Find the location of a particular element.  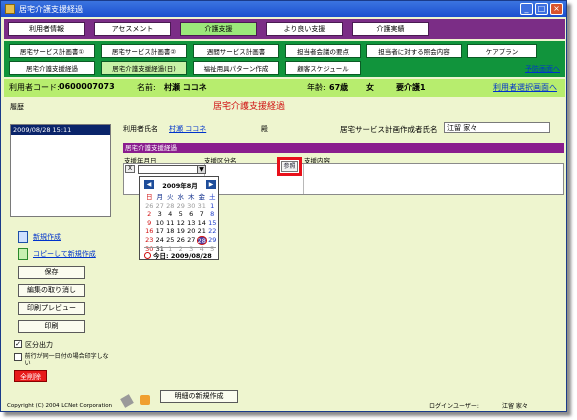

calendar-day: 2 is located at coordinates (149, 214).